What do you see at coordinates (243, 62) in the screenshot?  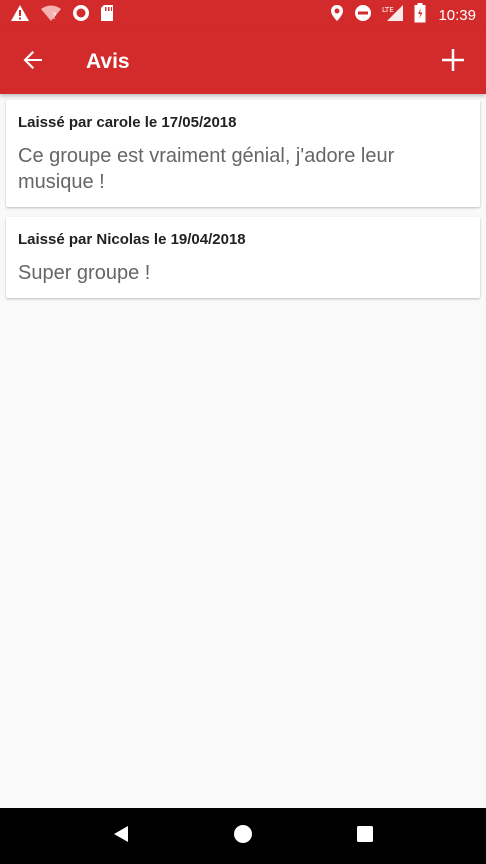 I see `app-bar: Avis` at bounding box center [243, 62].